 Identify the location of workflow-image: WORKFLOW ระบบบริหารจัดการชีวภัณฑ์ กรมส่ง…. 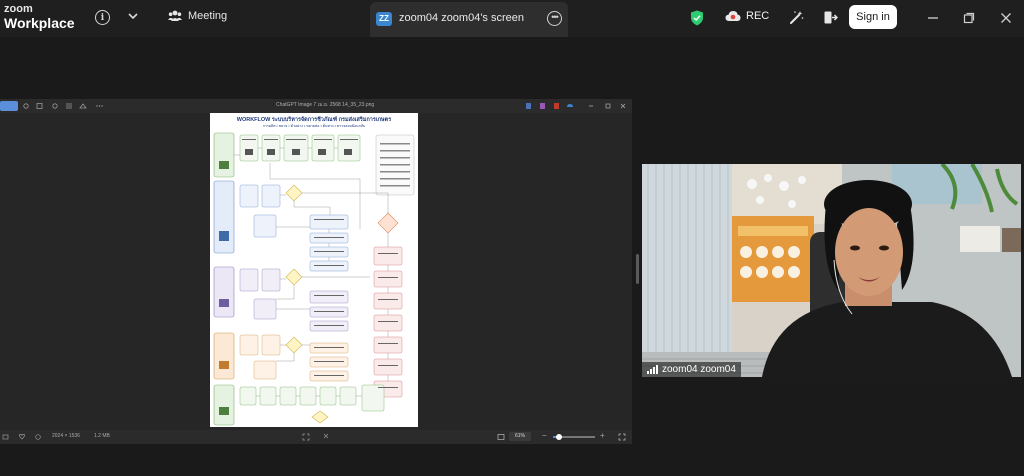
(314, 270).